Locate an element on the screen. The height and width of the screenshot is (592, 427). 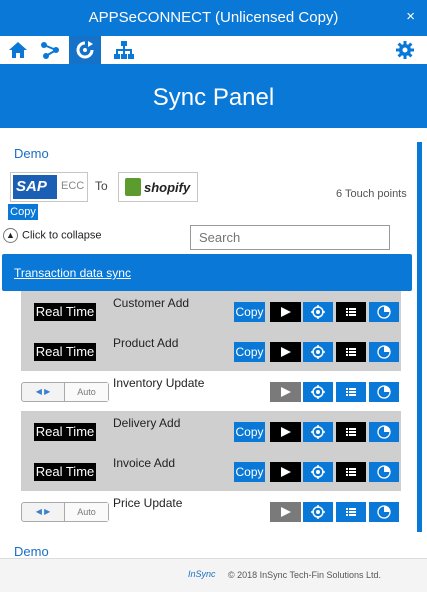
section-title: Transaction data sync is located at coordinates (72, 273).